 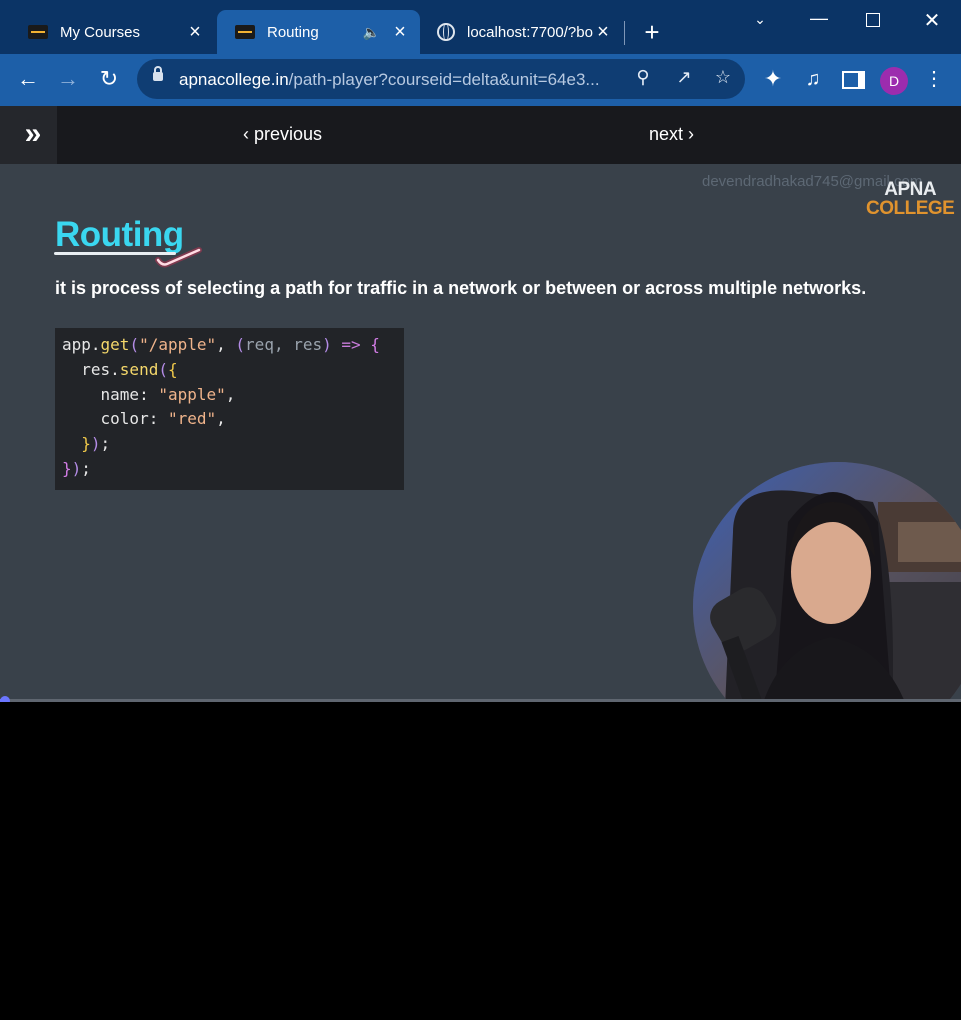 I want to click on minimize-icon: —, so click(x=819, y=18).